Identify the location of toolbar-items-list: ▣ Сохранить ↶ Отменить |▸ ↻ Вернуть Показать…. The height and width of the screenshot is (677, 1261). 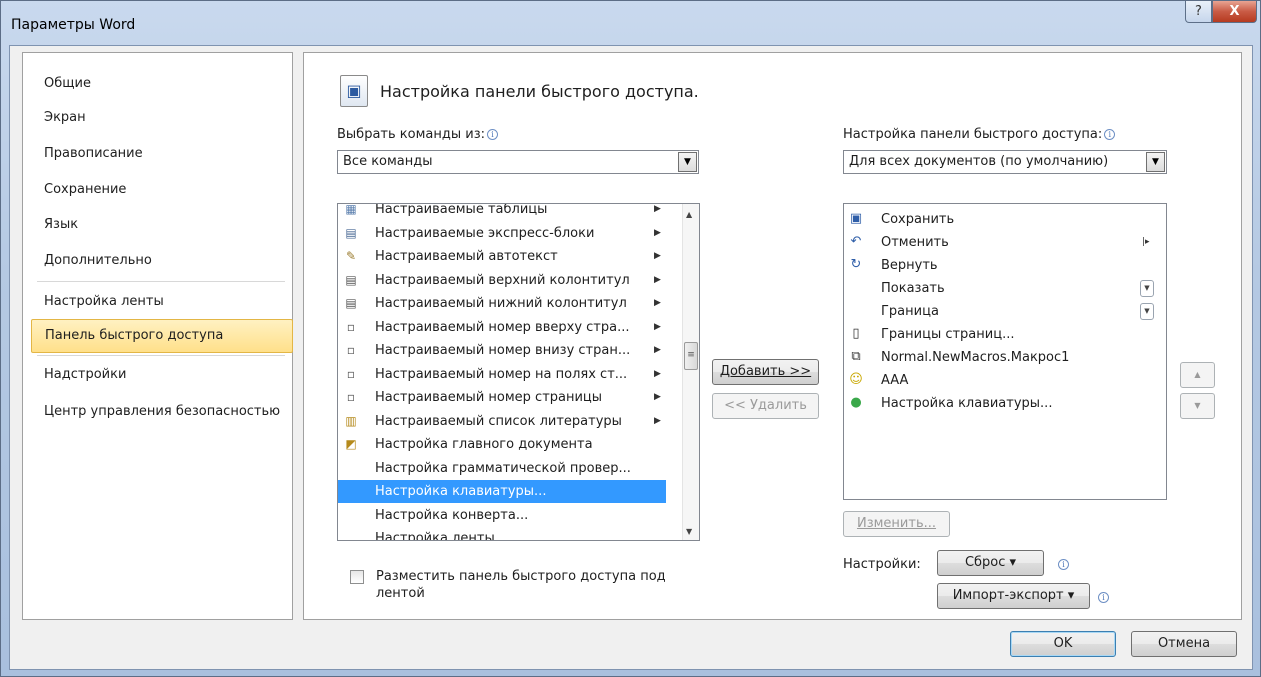
(1005, 351).